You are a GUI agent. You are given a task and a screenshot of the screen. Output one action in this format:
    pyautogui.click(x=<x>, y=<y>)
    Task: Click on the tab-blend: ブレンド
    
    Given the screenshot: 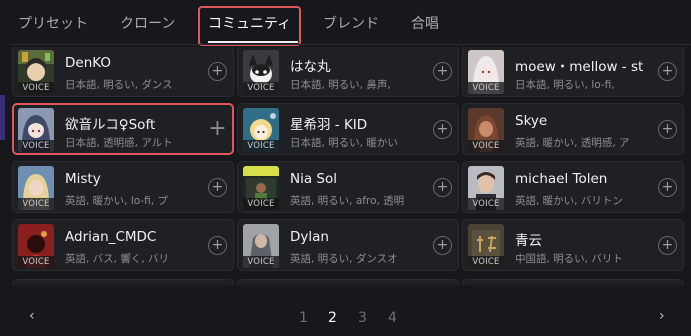 What is the action you would take?
    pyautogui.click(x=351, y=22)
    